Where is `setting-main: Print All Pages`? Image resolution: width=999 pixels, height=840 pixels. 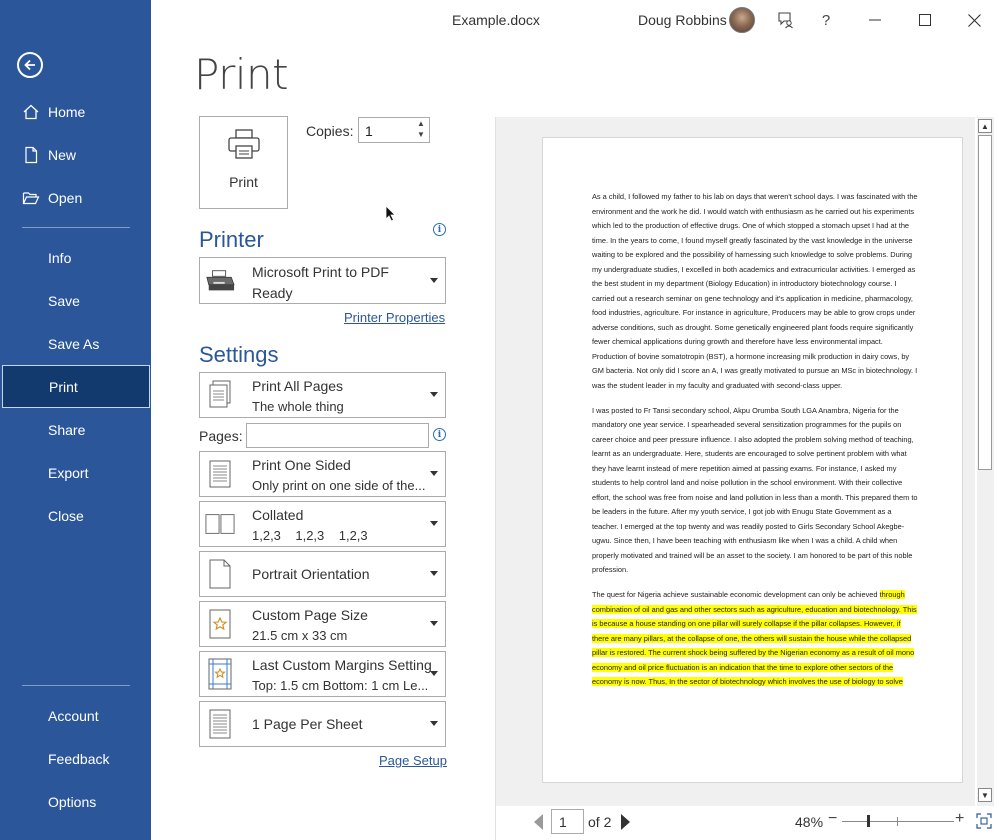
setting-main: Print All Pages is located at coordinates (298, 386).